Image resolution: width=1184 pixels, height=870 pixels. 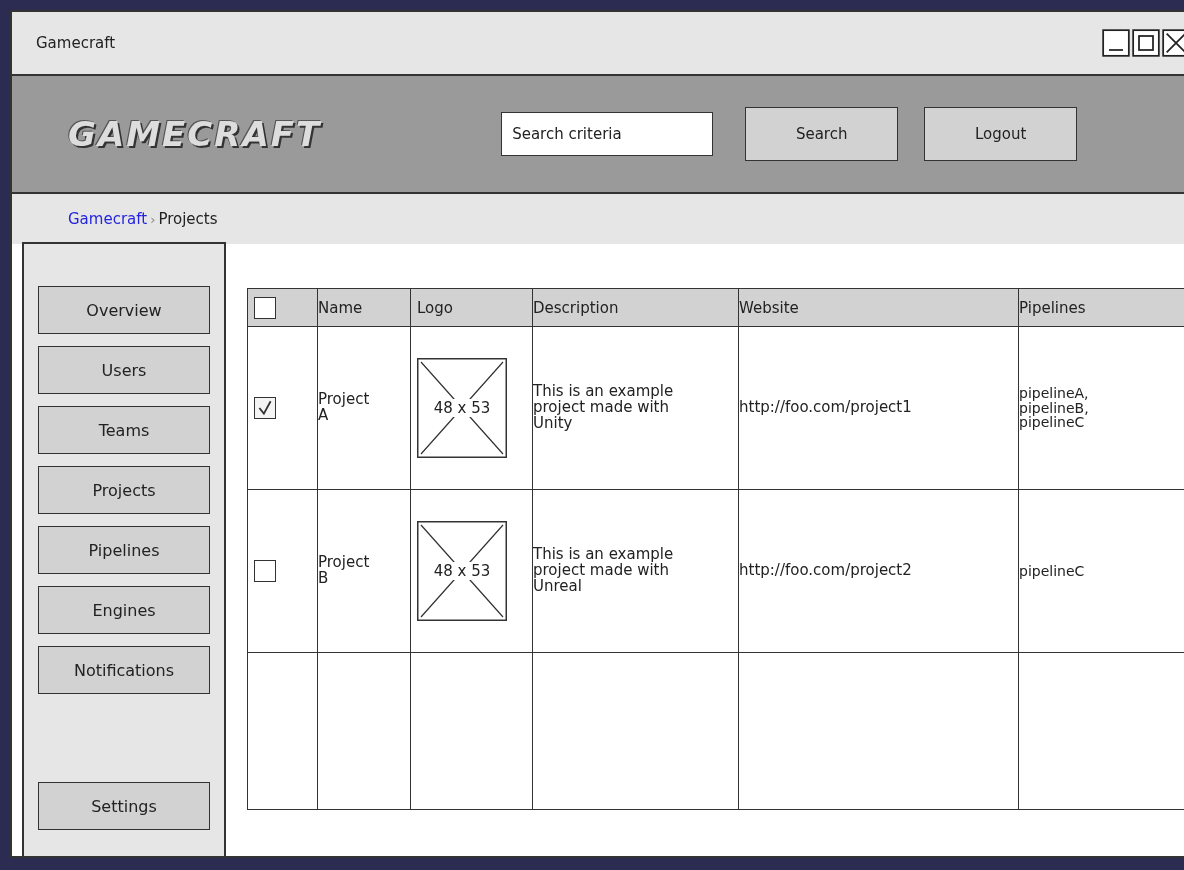 What do you see at coordinates (604, 571) in the screenshot?
I see `table-cell-text: This is an example project made with Unreal` at bounding box center [604, 571].